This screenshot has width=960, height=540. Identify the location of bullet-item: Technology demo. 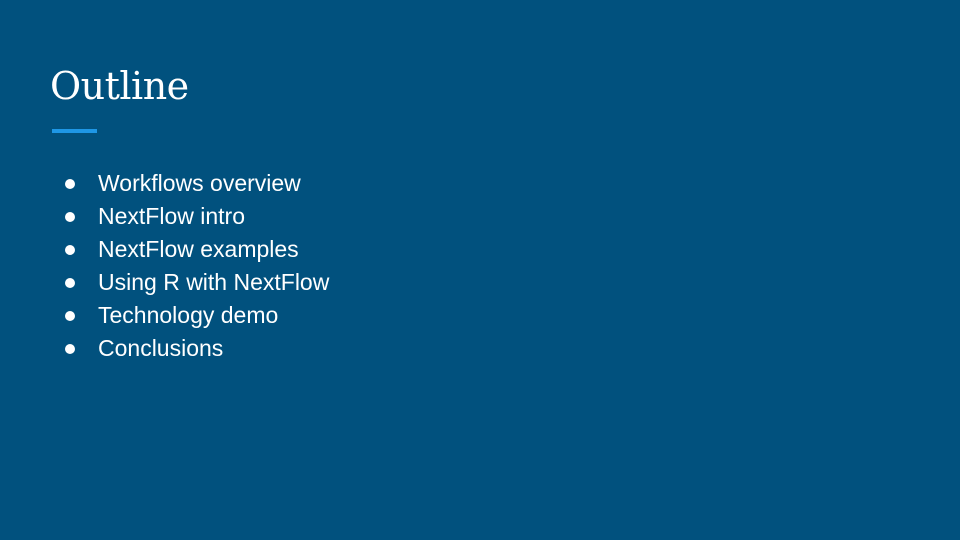
(194, 315).